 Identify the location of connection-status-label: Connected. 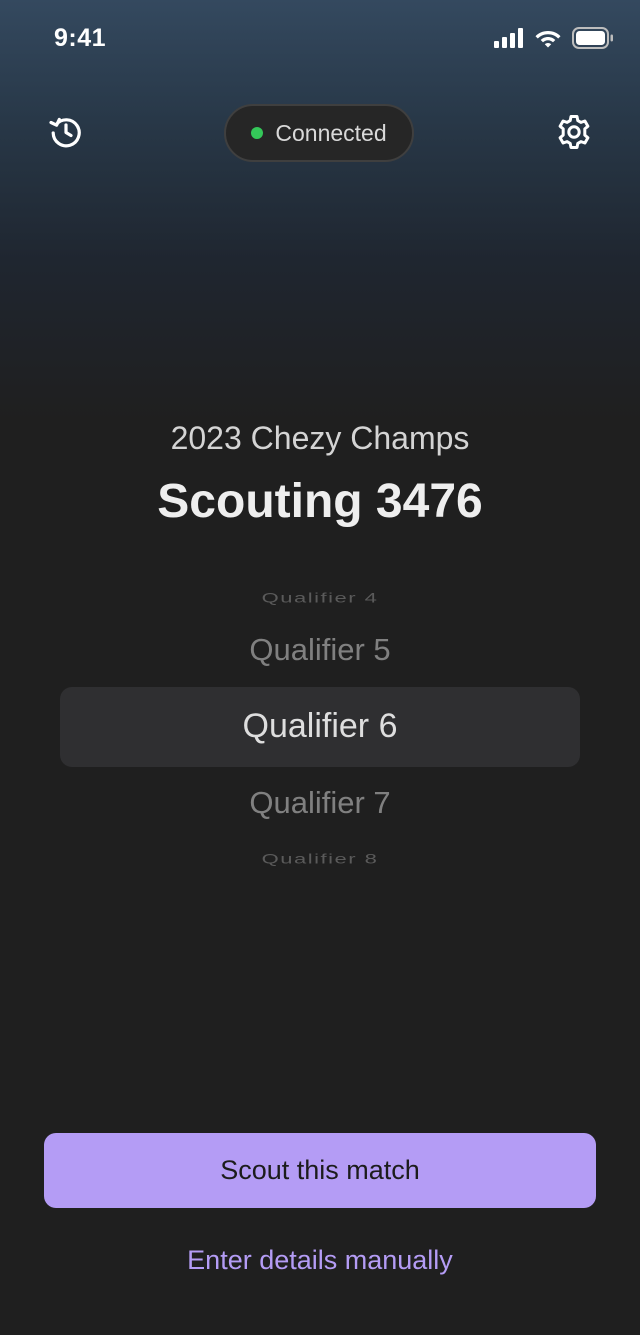
(331, 132).